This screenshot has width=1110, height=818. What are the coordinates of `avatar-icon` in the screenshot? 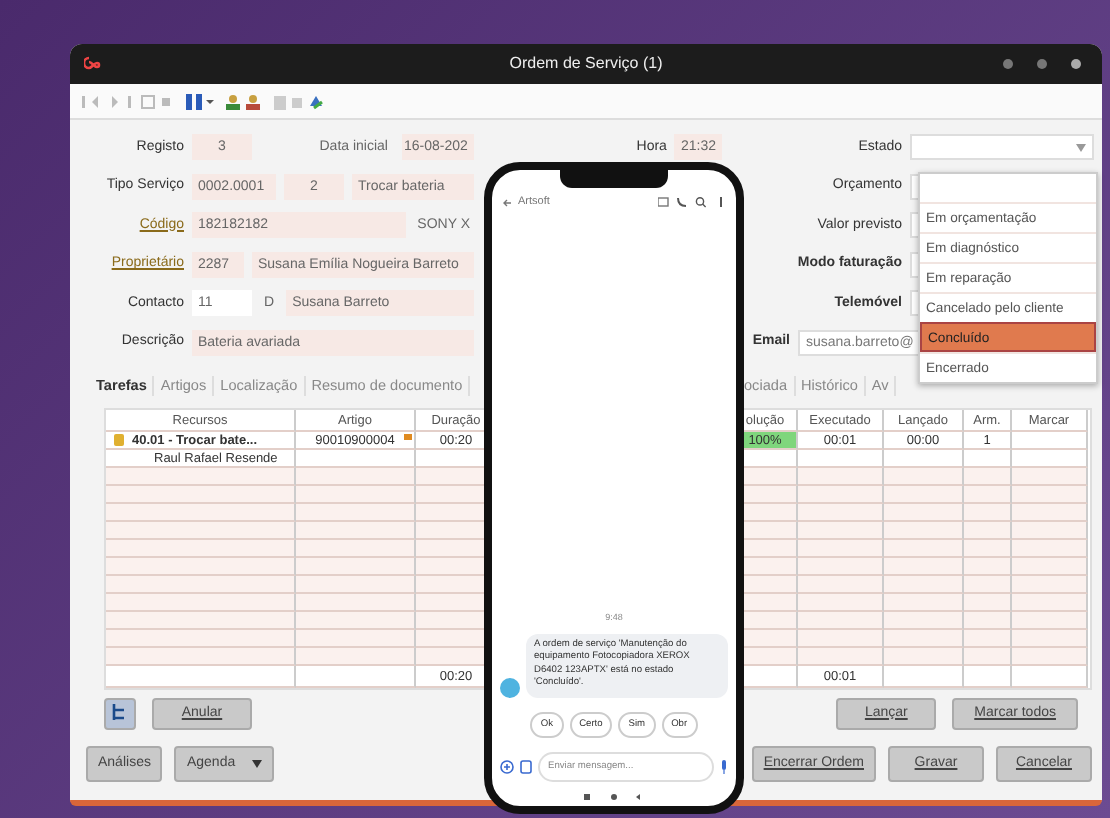 It's located at (510, 687).